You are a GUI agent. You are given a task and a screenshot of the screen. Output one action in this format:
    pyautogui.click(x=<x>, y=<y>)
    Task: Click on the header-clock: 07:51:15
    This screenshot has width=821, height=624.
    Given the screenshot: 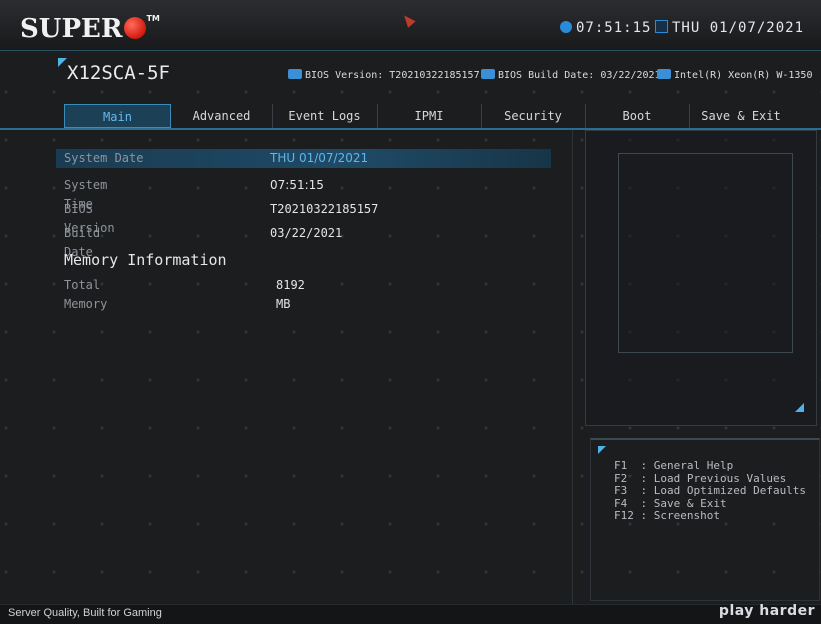 What is the action you would take?
    pyautogui.click(x=605, y=28)
    